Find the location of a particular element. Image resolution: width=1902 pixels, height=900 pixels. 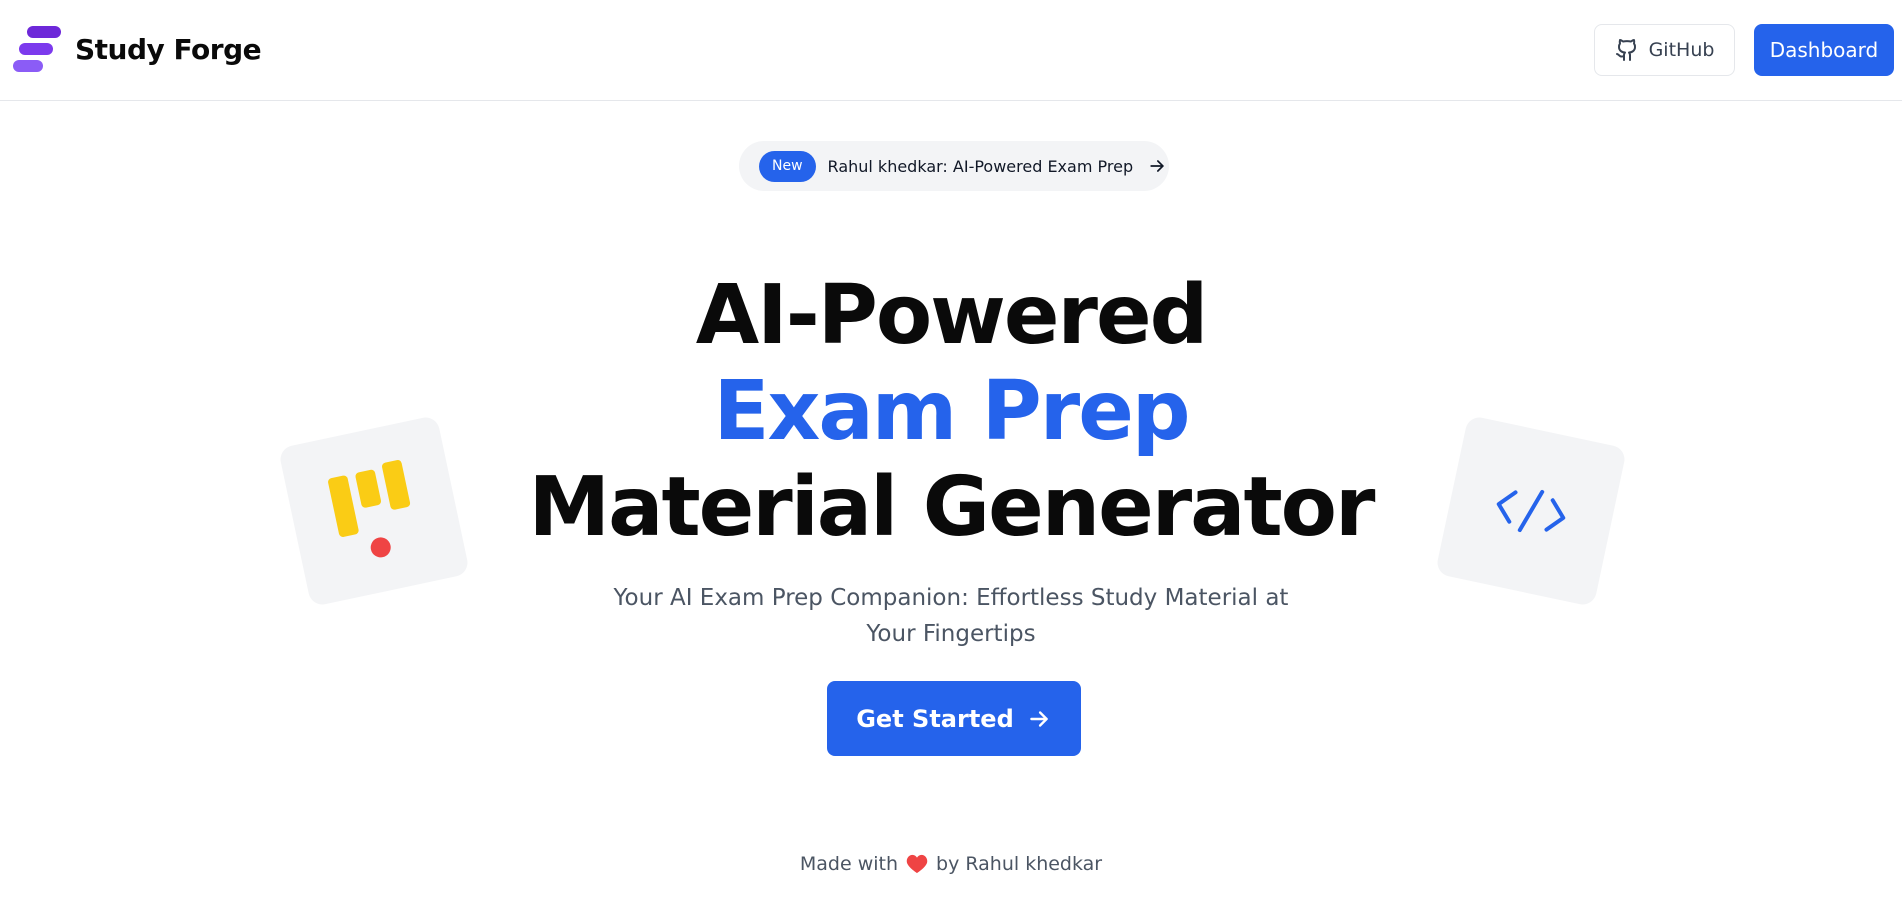

announcement-text: Rahul khedkar: AI-Powered Exam Prep is located at coordinates (980, 166).